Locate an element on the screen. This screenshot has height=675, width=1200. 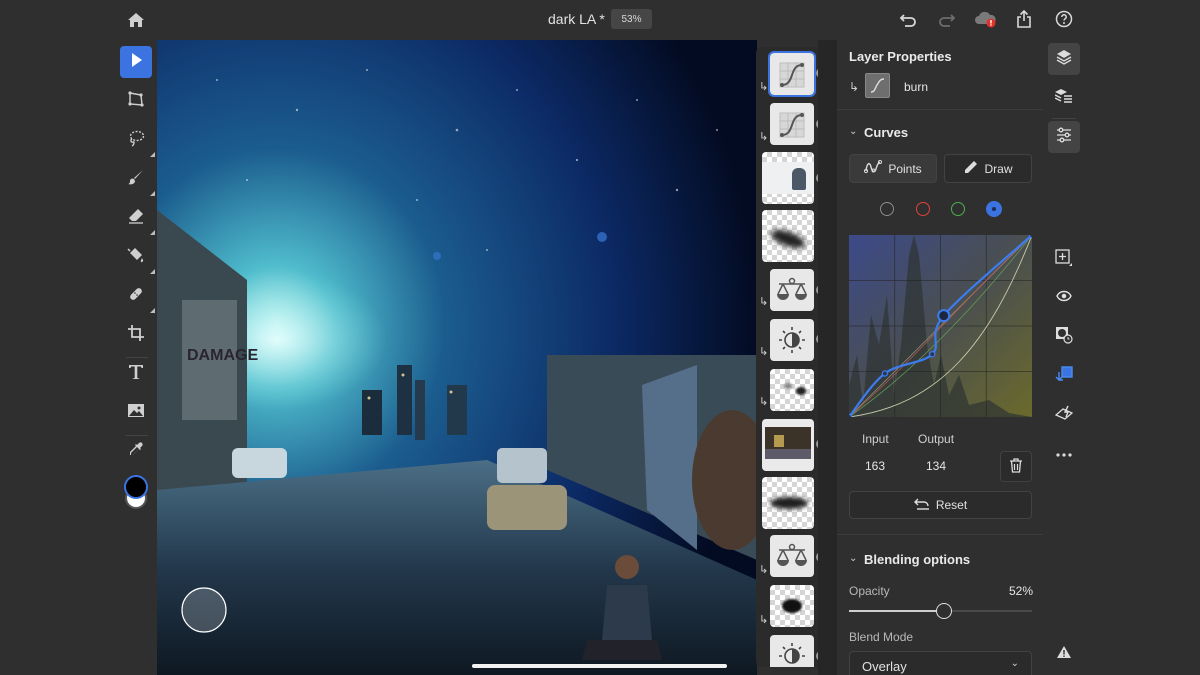
home-indicator-bar is located at coordinates (599, 666).